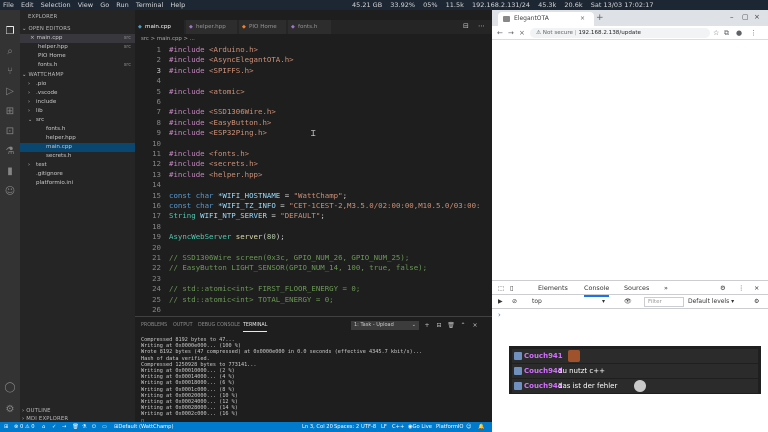 The width and height of the screenshot is (768, 432). What do you see at coordinates (77, 138) in the screenshot?
I see `tree-file: helper.hpp` at bounding box center [77, 138].